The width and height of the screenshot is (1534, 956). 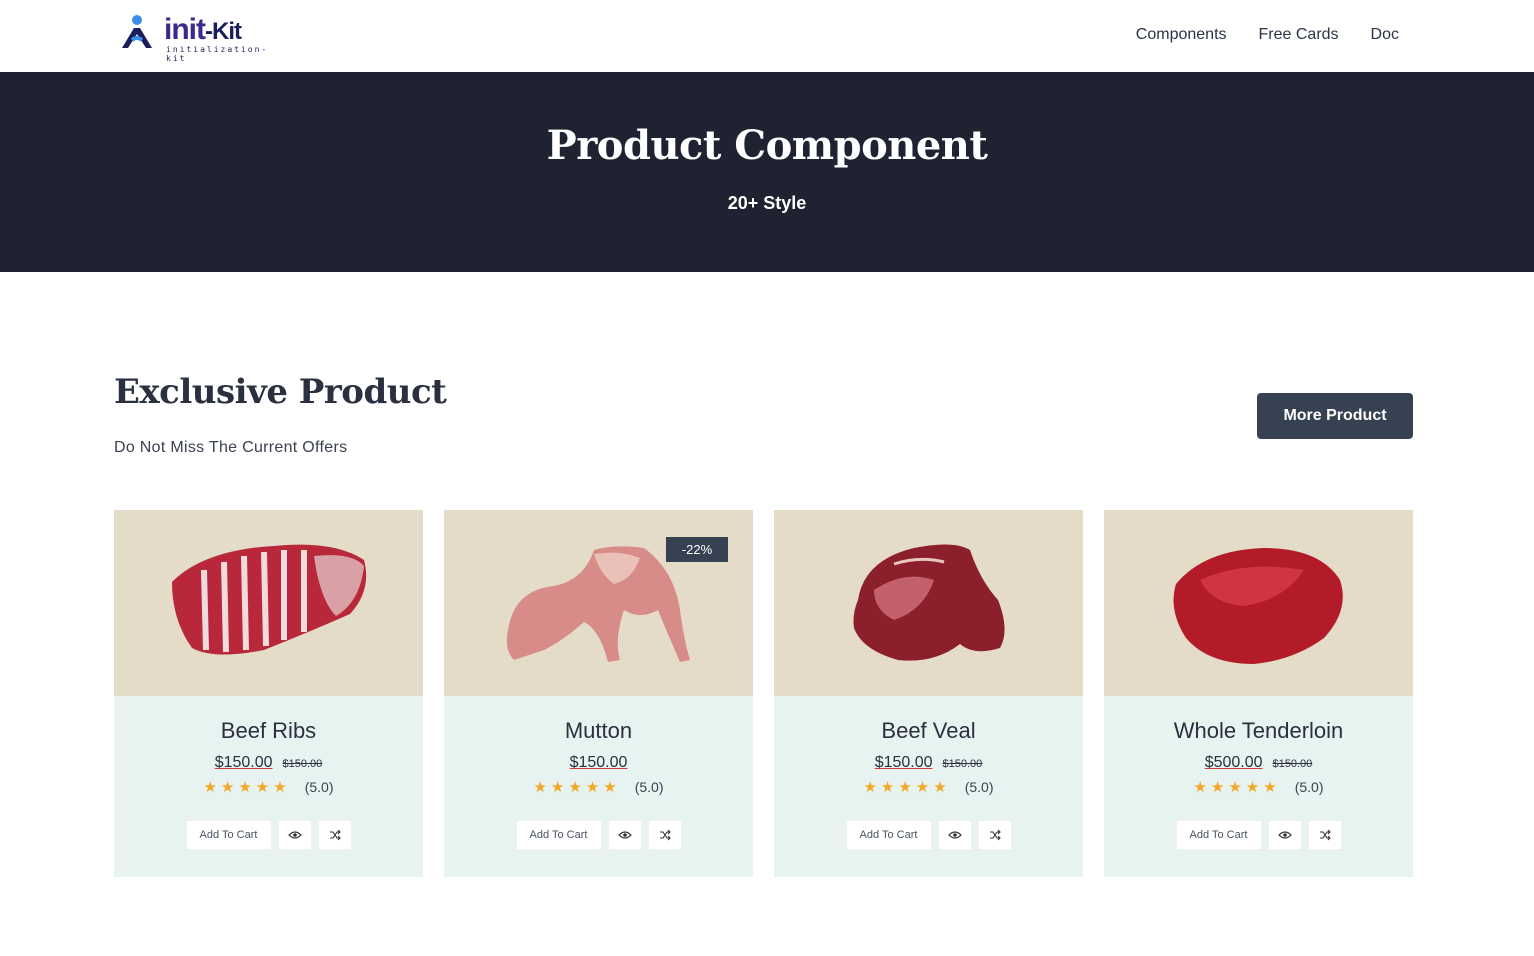 I want to click on nav-doc: Doc, so click(x=1385, y=35).